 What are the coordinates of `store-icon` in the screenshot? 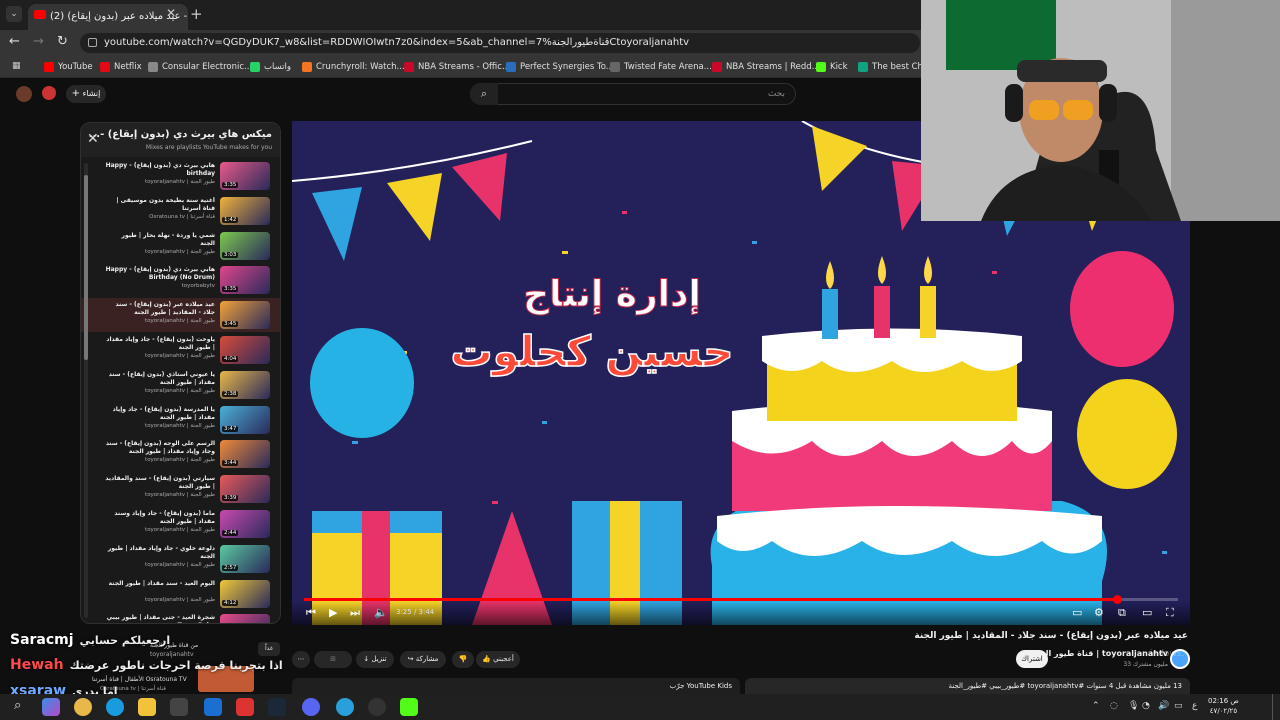 It's located at (179, 707).